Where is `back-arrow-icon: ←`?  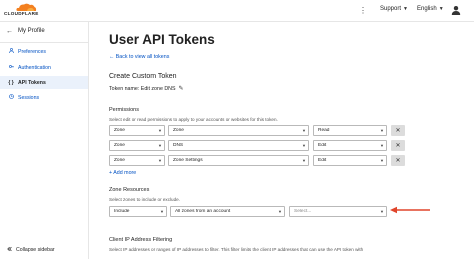
back-arrow-icon: ← is located at coordinates (9, 31).